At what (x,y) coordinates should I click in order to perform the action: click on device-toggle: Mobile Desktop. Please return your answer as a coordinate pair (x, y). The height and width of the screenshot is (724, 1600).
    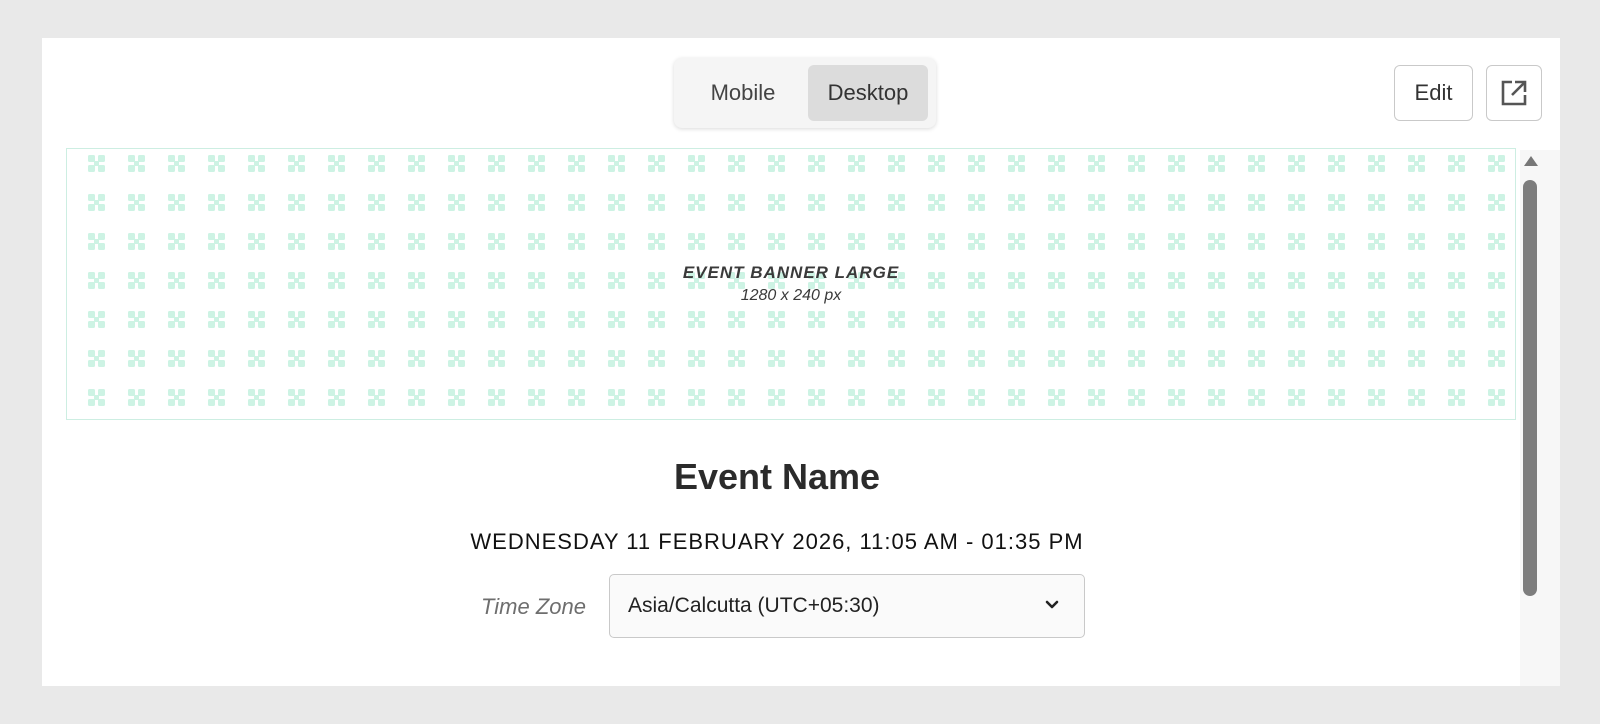
    Looking at the image, I should click on (805, 93).